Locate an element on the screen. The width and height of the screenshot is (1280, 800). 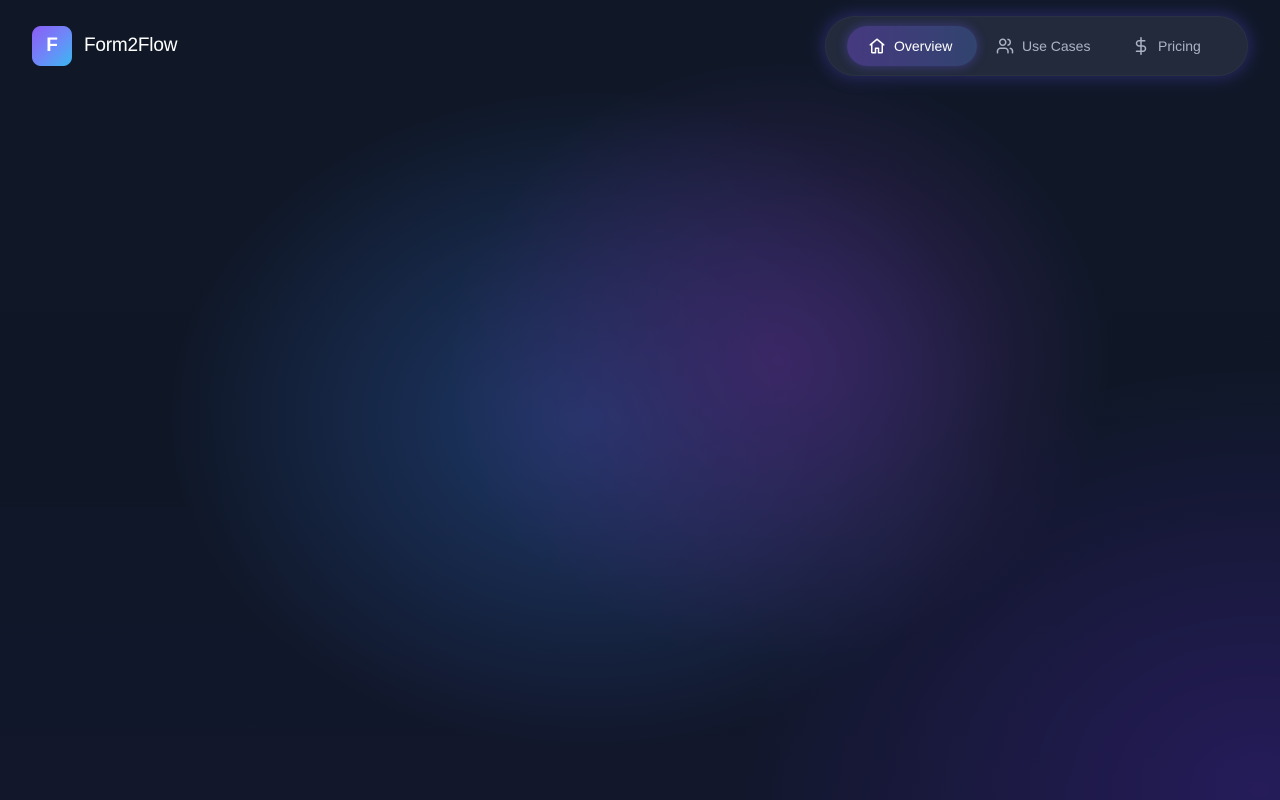
nav-item-use-cases: Use Cases is located at coordinates (1046, 46).